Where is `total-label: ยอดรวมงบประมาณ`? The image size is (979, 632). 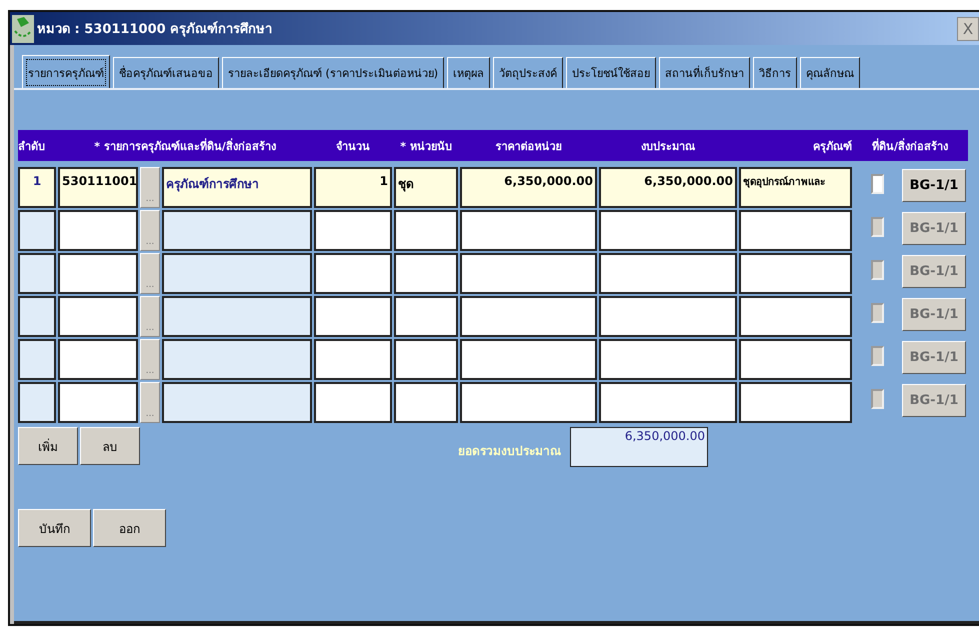 total-label: ยอดรวมงบประมาณ is located at coordinates (509, 451).